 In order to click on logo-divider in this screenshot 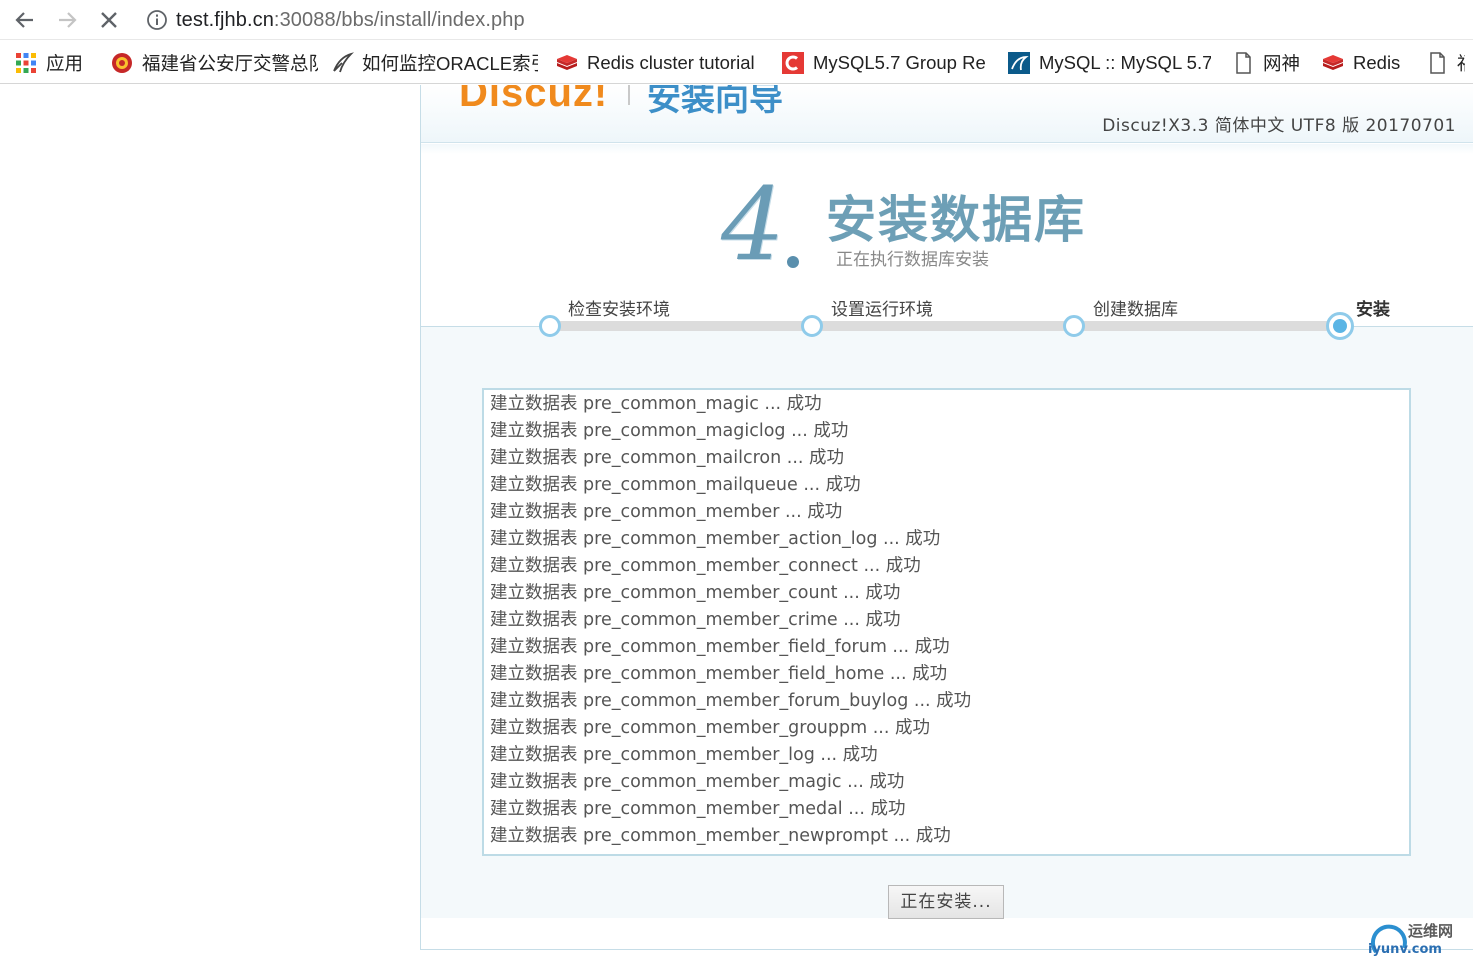, I will do `click(629, 95)`.